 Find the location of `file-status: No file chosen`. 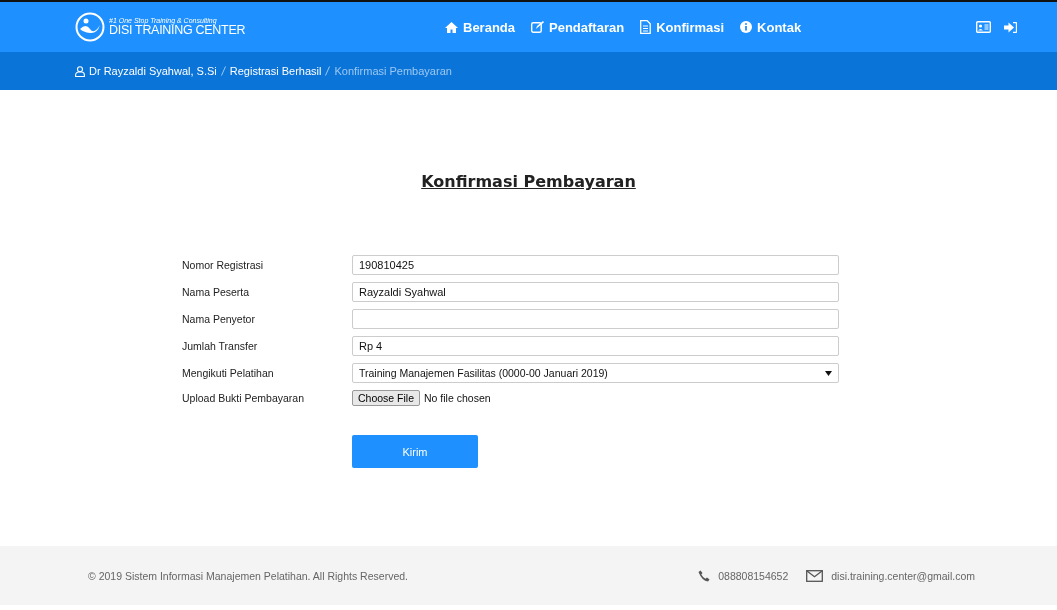

file-status: No file chosen is located at coordinates (457, 398).